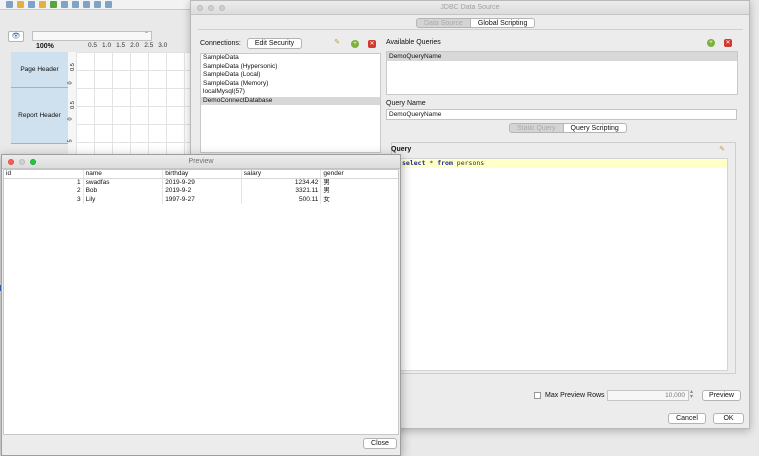 Image resolution: width=759 pixels, height=456 pixels. I want to click on add-query-icon: +, so click(711, 43).